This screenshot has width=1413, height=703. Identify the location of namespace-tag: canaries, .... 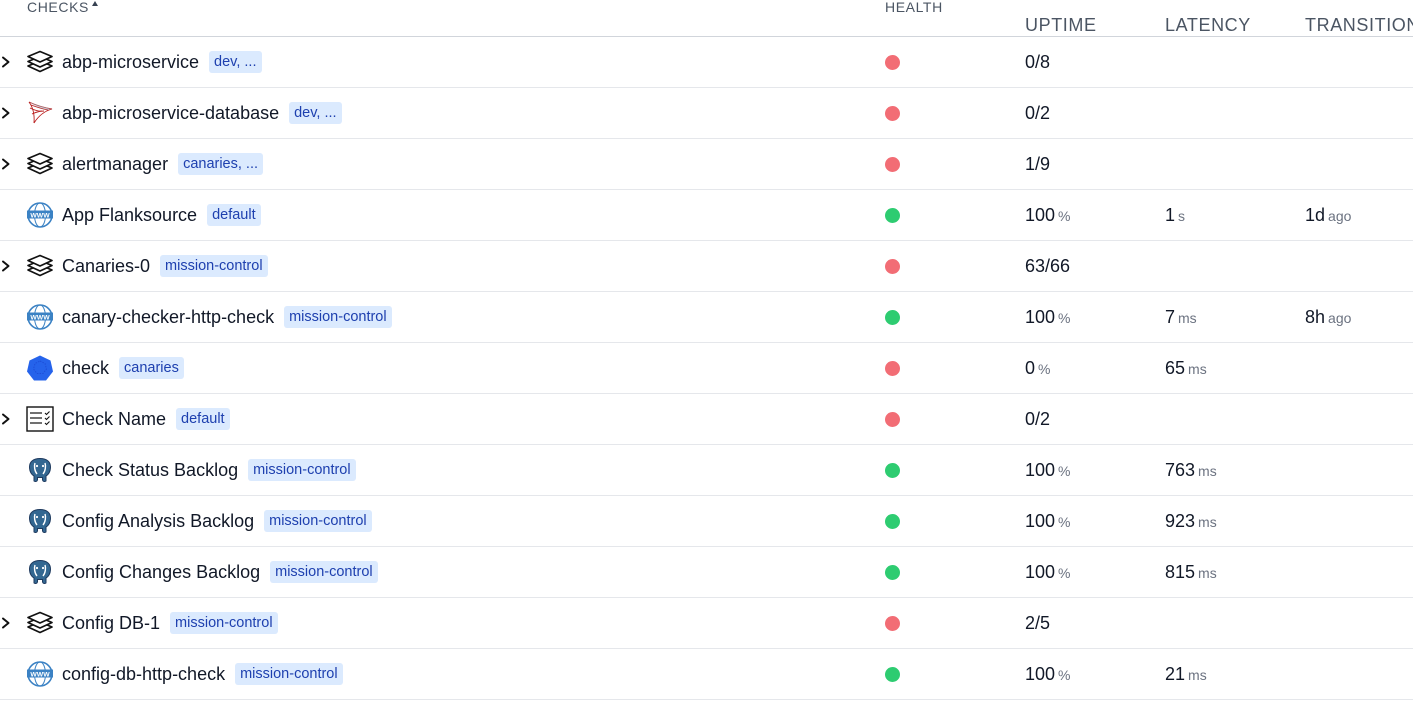
(221, 164).